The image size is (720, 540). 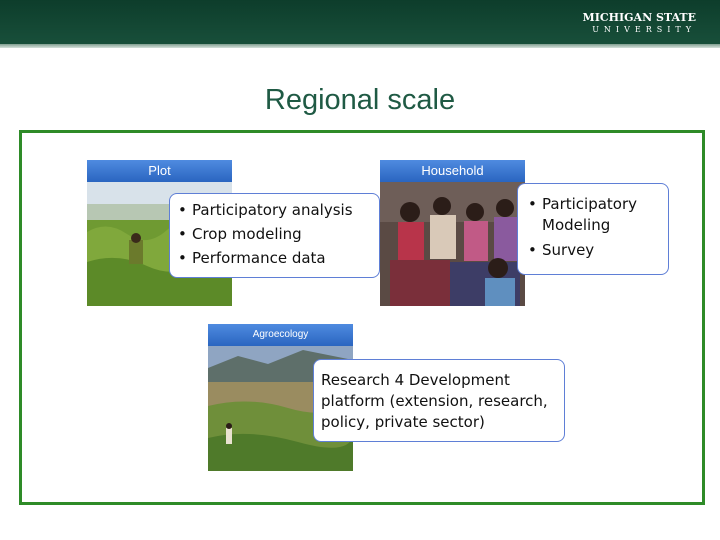 I want to click on brand-logo-line1: MICHIGAN STATE, so click(x=639, y=17).